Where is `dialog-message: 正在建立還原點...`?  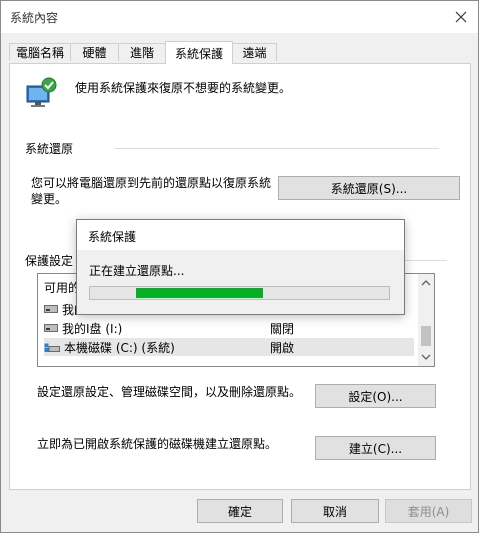 dialog-message: 正在建立還原點... is located at coordinates (137, 271).